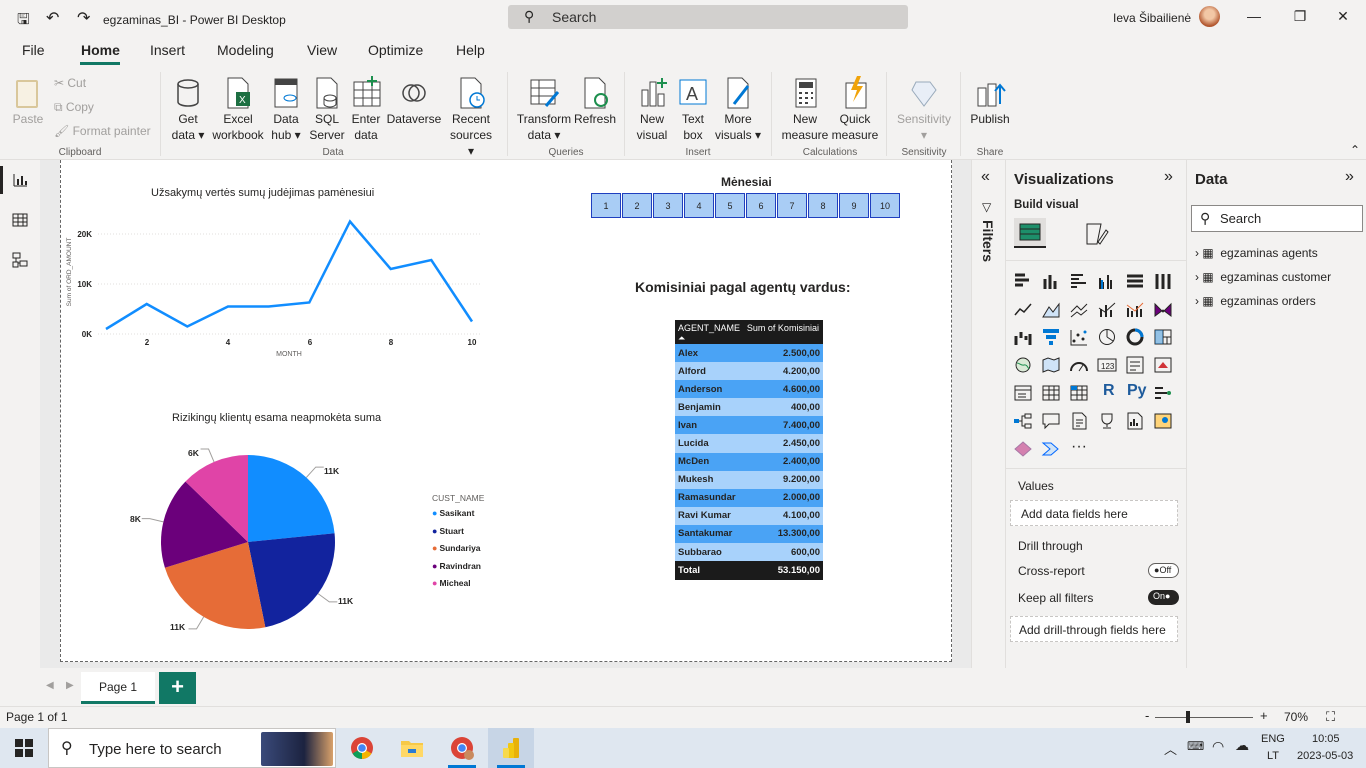 Image resolution: width=1366 pixels, height=768 pixels. I want to click on sensitivity-button: Sensitivity ▾, so click(924, 109).